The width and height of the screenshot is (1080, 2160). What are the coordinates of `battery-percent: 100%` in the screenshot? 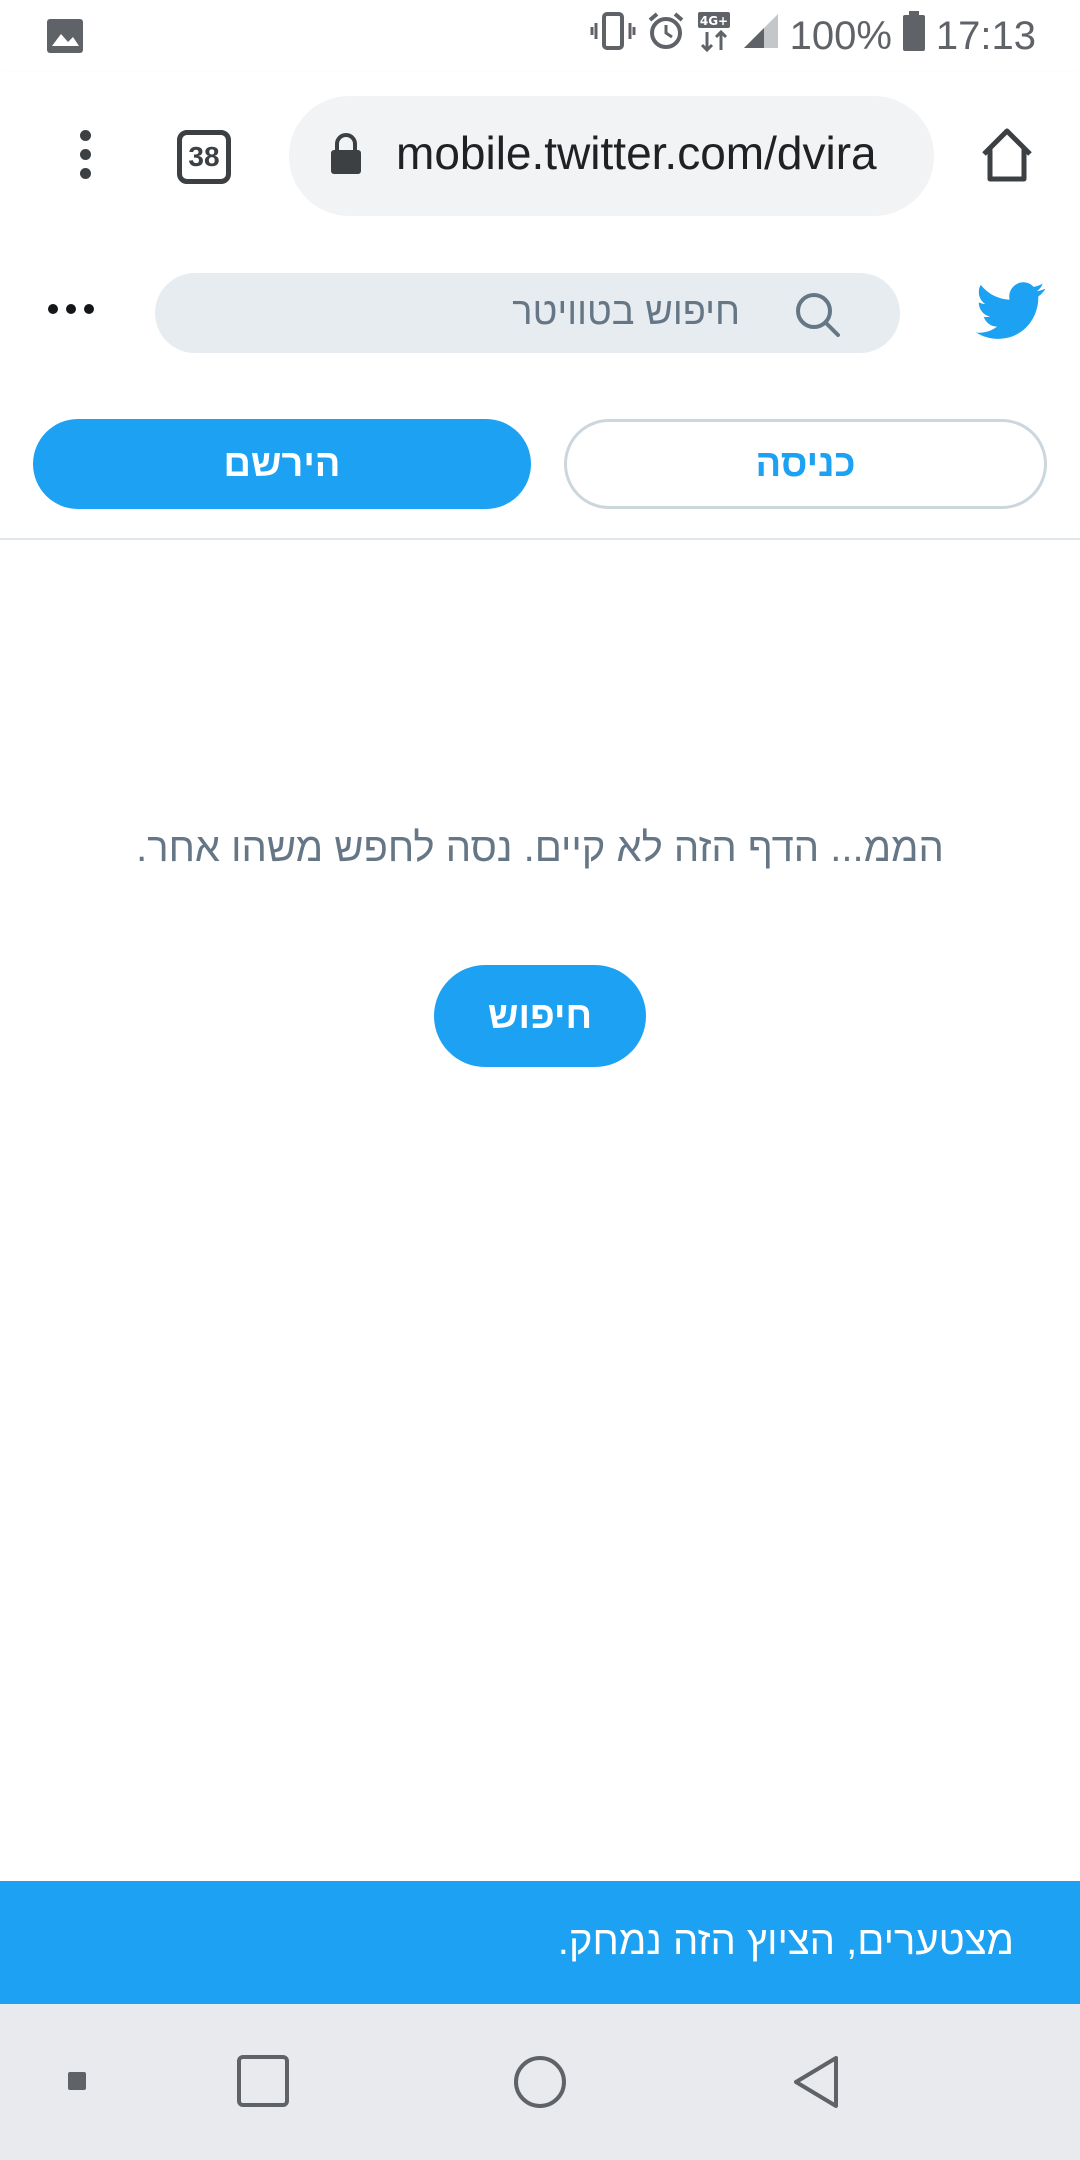 It's located at (840, 35).